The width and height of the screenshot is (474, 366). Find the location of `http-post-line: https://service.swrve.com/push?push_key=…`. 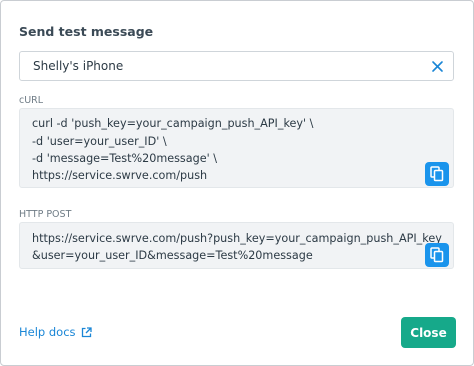

http-post-line: https://service.swrve.com/push?push_key=… is located at coordinates (237, 238).